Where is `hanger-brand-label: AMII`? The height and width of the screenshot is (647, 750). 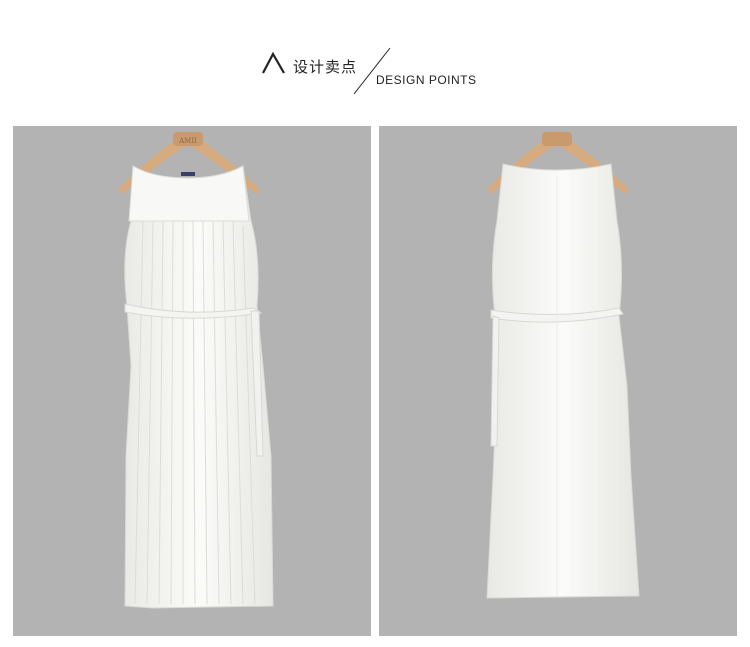 hanger-brand-label: AMII is located at coordinates (187, 141).